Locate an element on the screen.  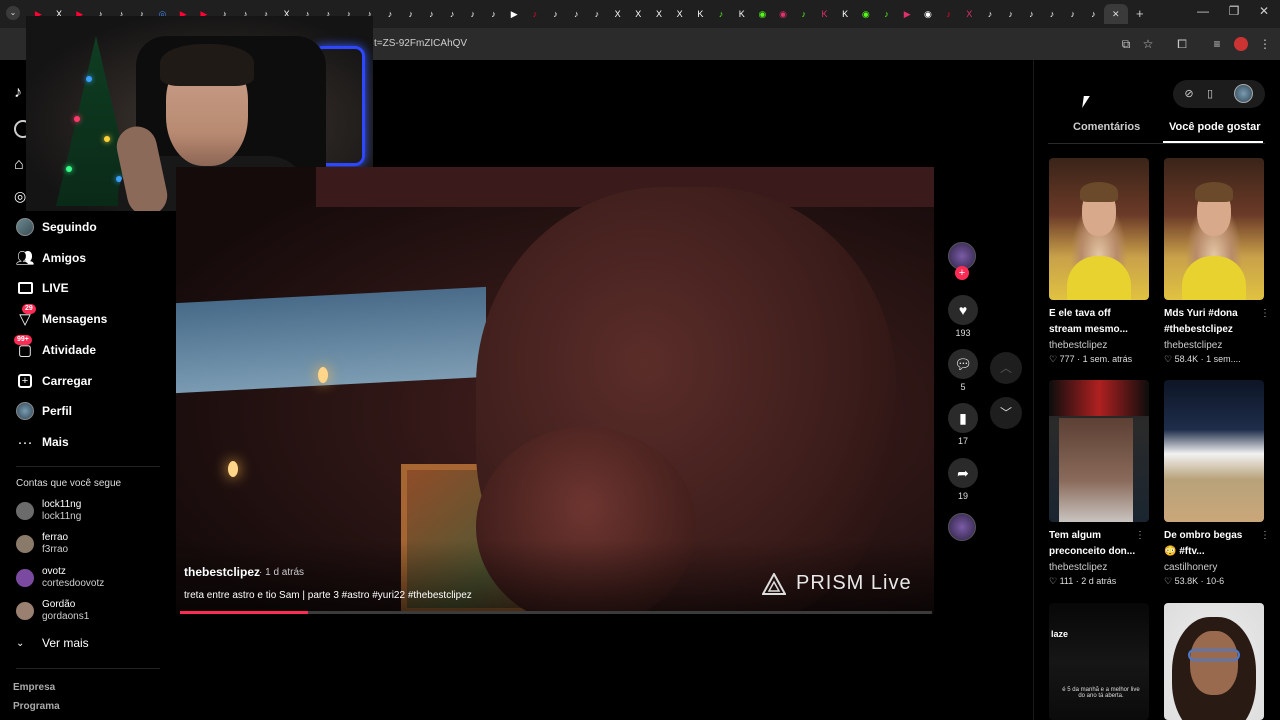
tab-you-may-like: Você pode gostar is located at coordinates (1214, 127).